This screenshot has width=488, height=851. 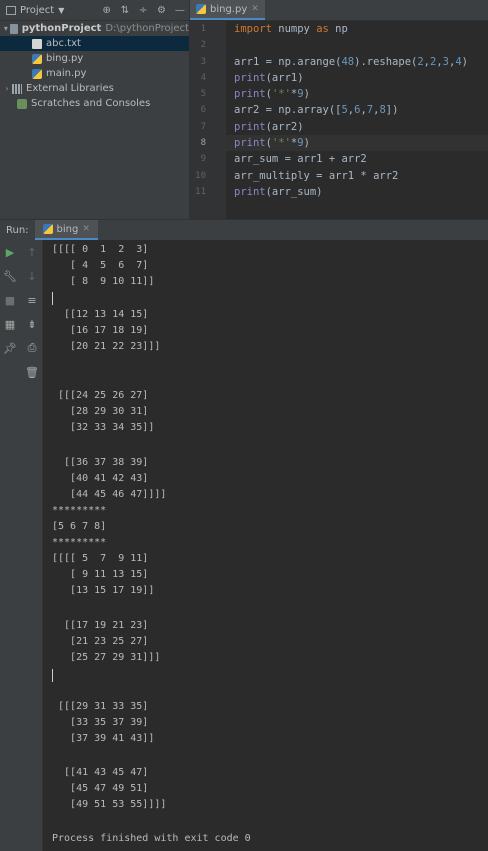 I want to click on code-line: print('*'*9), so click(x=361, y=94).